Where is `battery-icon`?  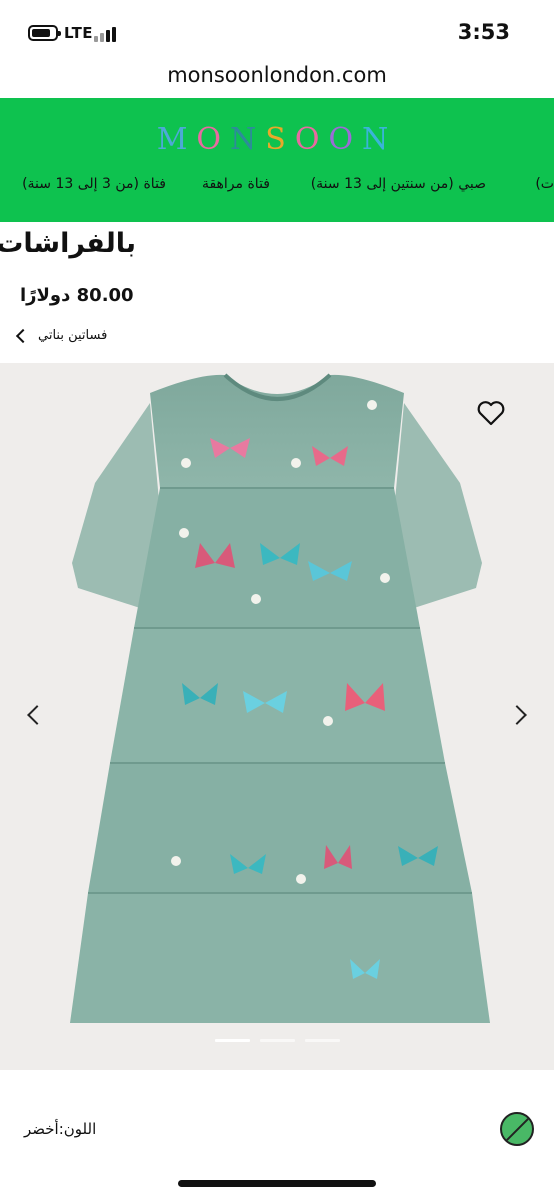 battery-icon is located at coordinates (44, 33).